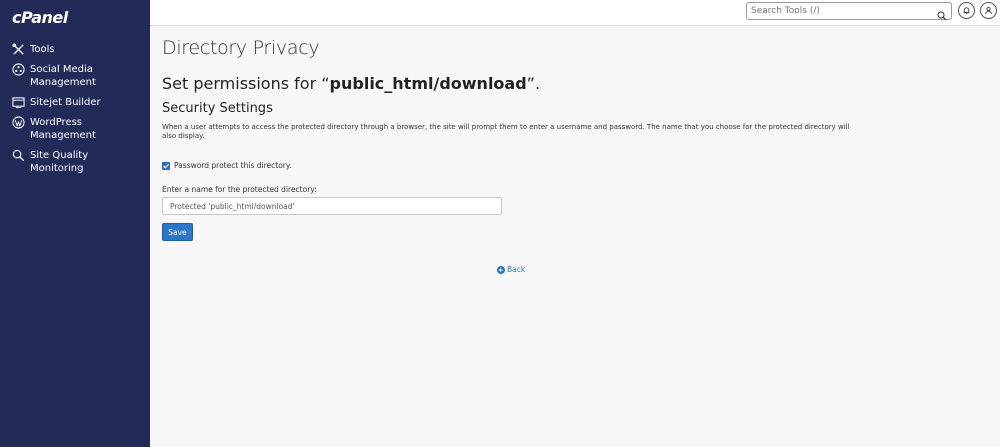  I want to click on cpanel-logo: cPanel, so click(40, 17).